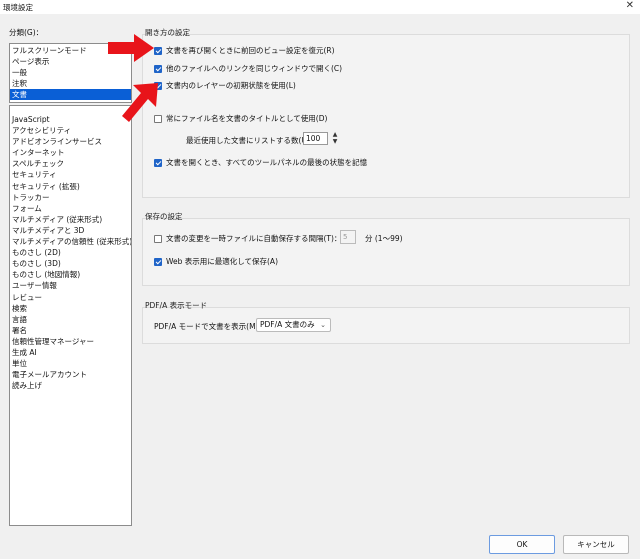  What do you see at coordinates (158, 238) in the screenshot?
I see `autosave-checkbox` at bounding box center [158, 238].